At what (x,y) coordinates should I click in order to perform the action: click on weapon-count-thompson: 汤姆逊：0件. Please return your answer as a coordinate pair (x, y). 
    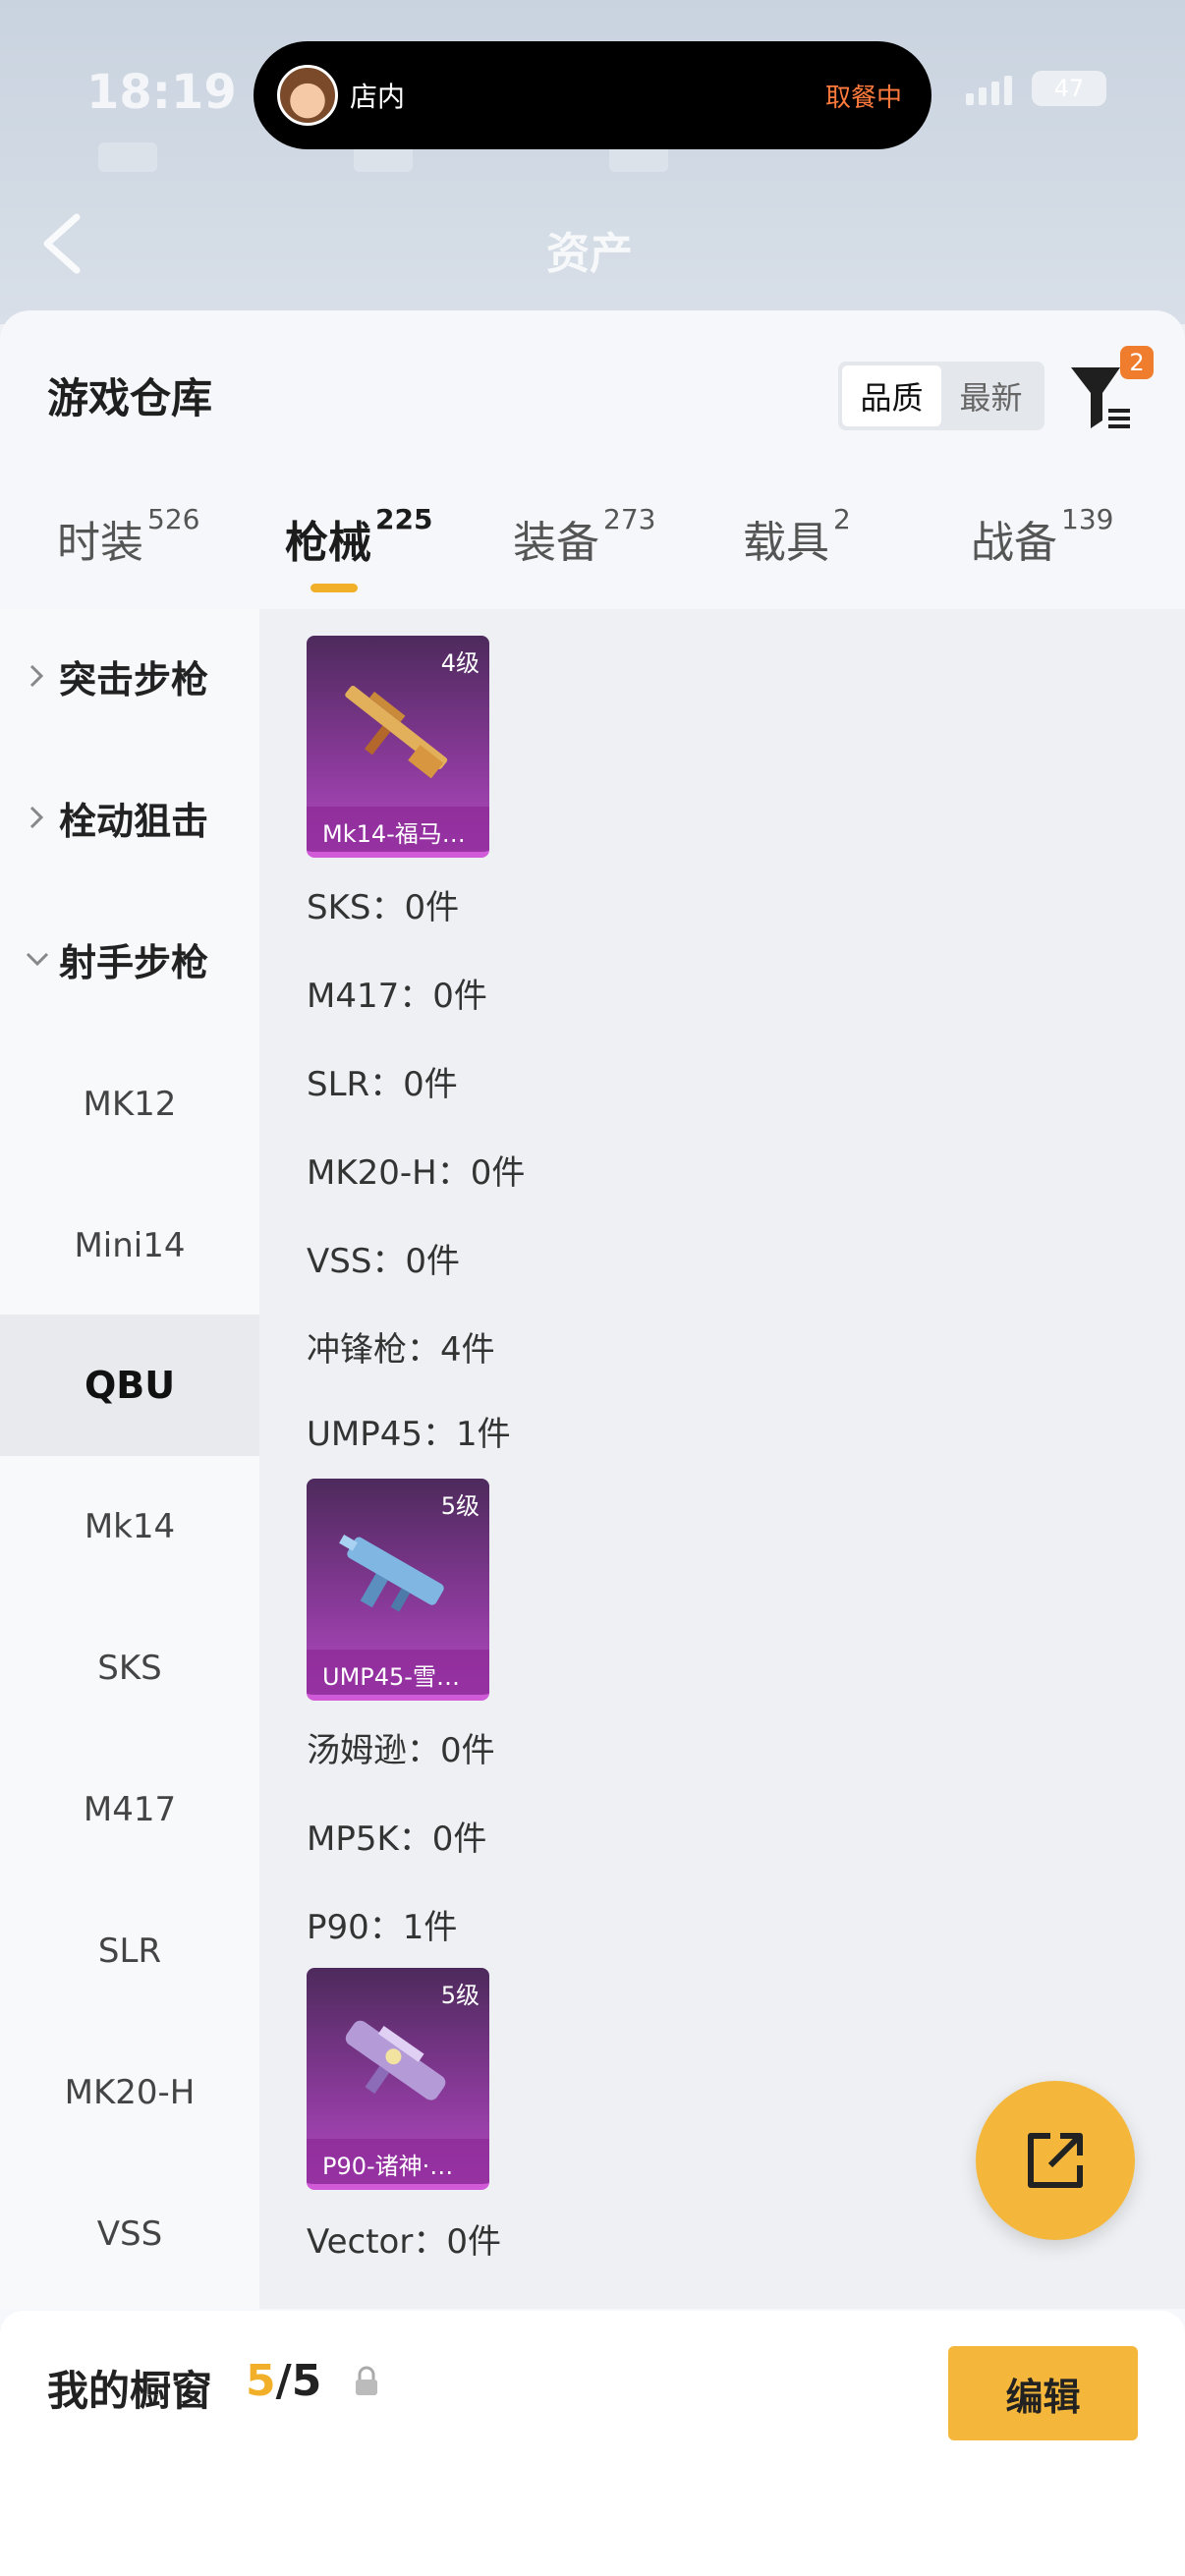
    Looking at the image, I should click on (401, 1750).